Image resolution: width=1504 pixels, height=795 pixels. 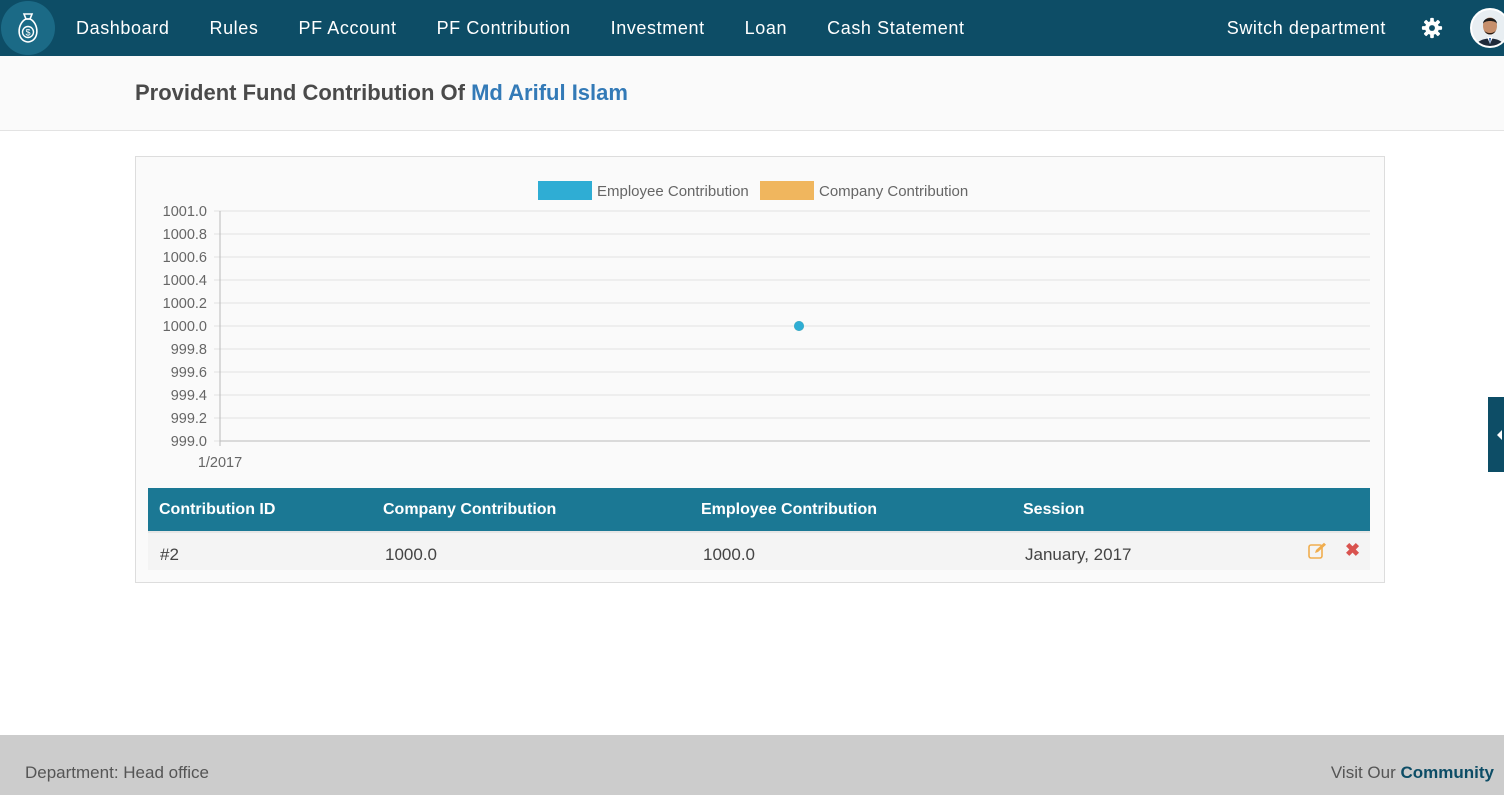 I want to click on edit-icon, so click(x=1317, y=553).